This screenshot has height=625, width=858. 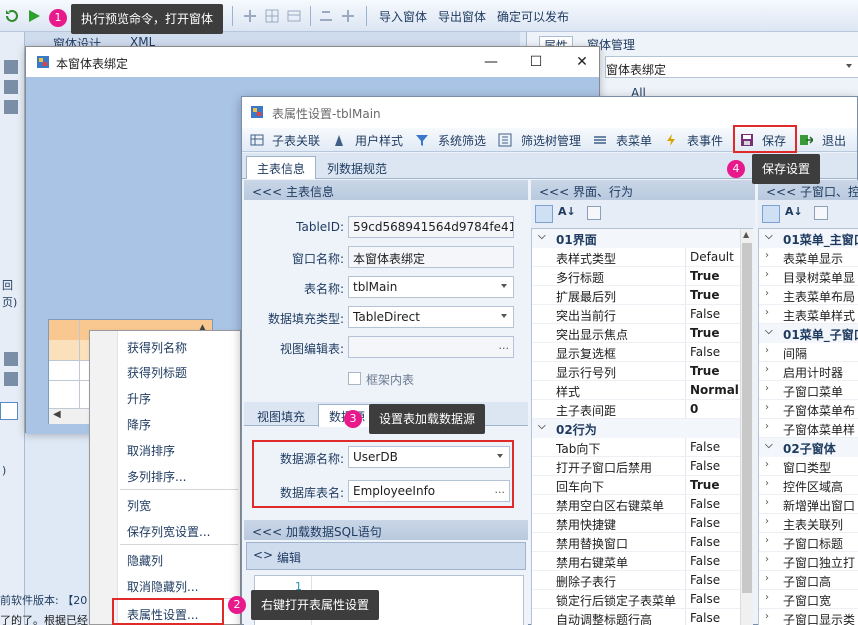 What do you see at coordinates (636, 371) in the screenshot?
I see `property-row: 显示行号列 True` at bounding box center [636, 371].